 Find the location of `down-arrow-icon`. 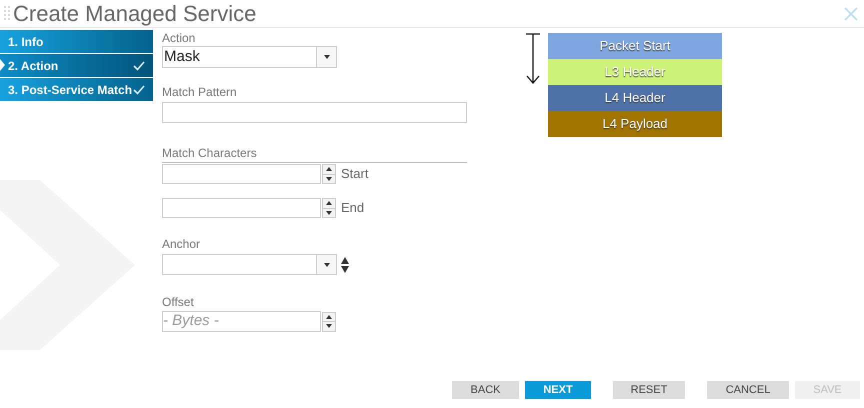

down-arrow-icon is located at coordinates (533, 59).